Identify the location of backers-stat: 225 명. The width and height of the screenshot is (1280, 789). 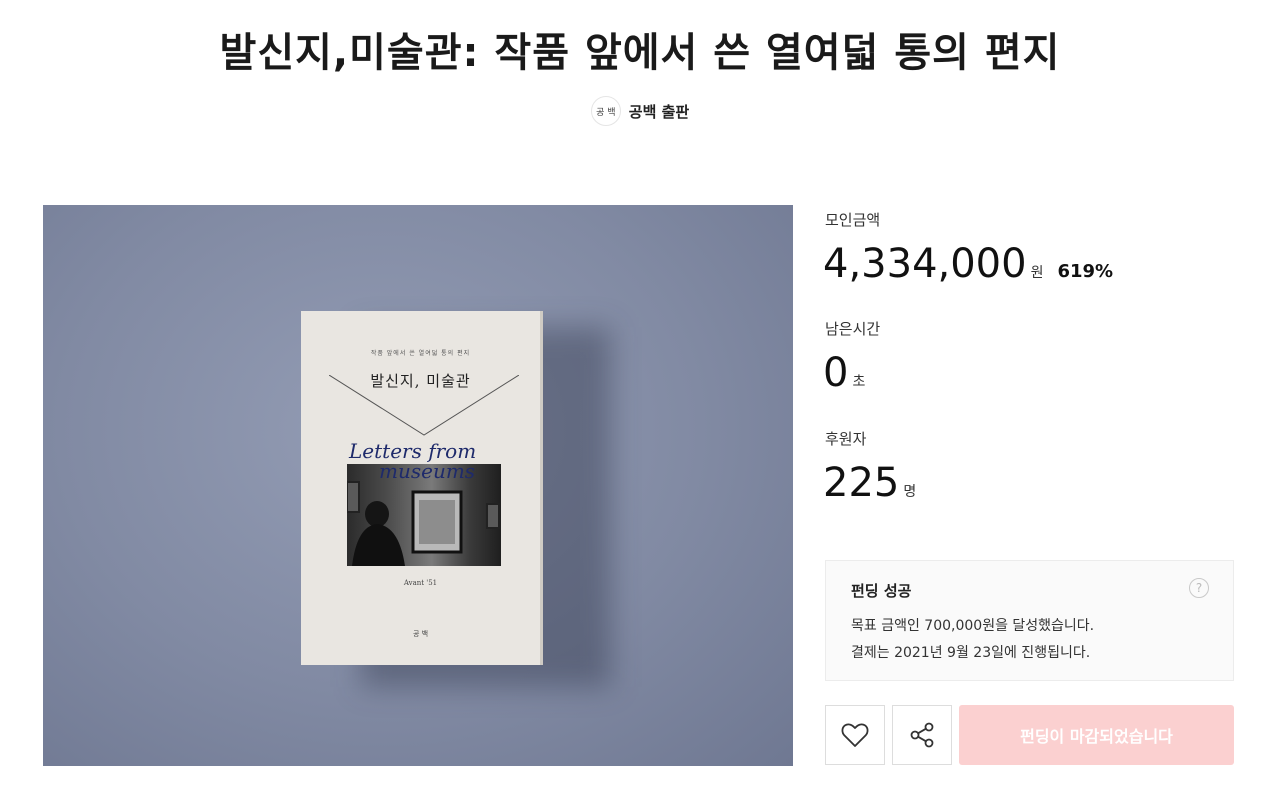
(869, 487).